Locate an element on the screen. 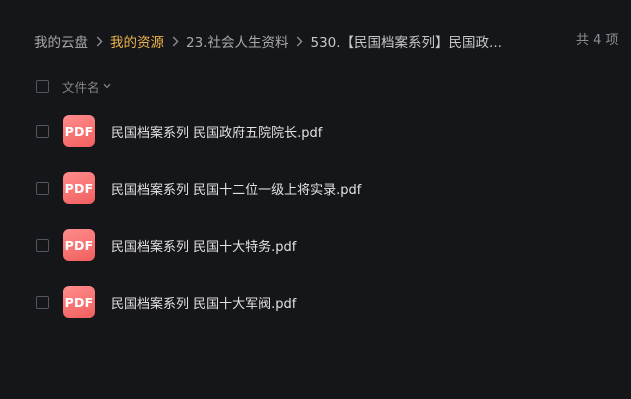 Image resolution: width=631 pixels, height=399 pixels. list-header: 文件名 is located at coordinates (73, 86).